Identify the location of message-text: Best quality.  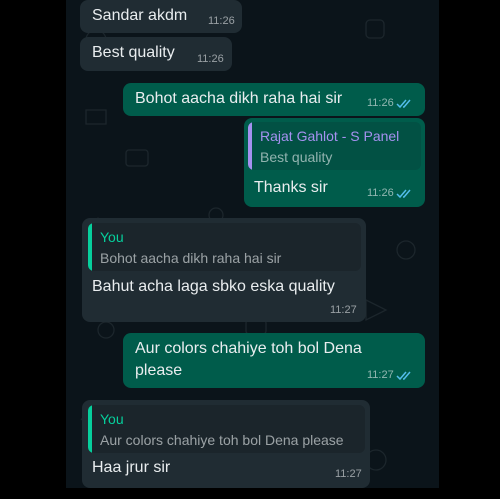
(133, 52).